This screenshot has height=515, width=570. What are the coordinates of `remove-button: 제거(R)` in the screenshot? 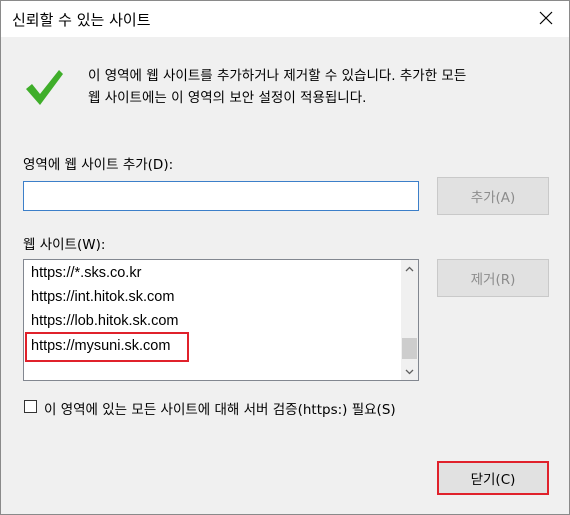 It's located at (493, 278).